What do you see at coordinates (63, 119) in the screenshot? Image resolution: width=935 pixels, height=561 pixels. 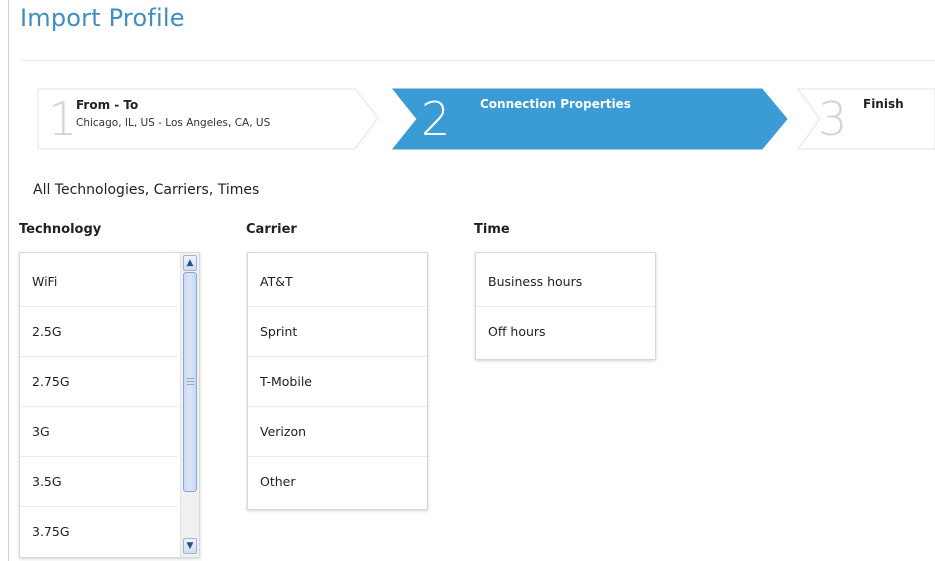 I see `step-1-number: 1` at bounding box center [63, 119].